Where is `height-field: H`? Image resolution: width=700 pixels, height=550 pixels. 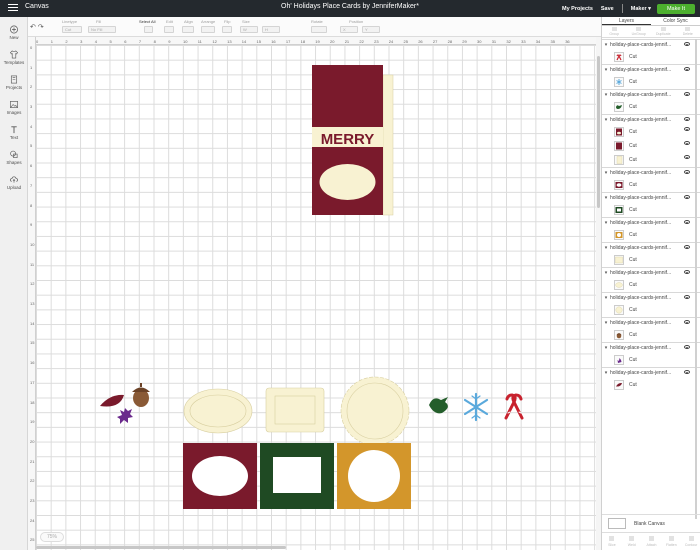 height-field: H is located at coordinates (271, 29).